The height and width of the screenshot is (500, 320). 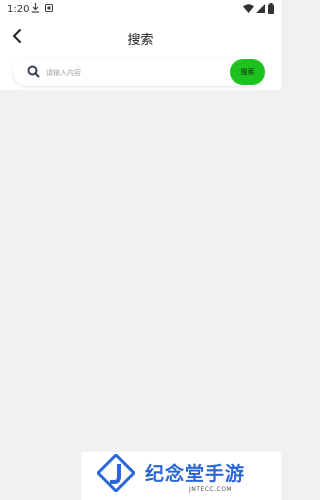 What do you see at coordinates (126, 73) in the screenshot?
I see `search-input` at bounding box center [126, 73].